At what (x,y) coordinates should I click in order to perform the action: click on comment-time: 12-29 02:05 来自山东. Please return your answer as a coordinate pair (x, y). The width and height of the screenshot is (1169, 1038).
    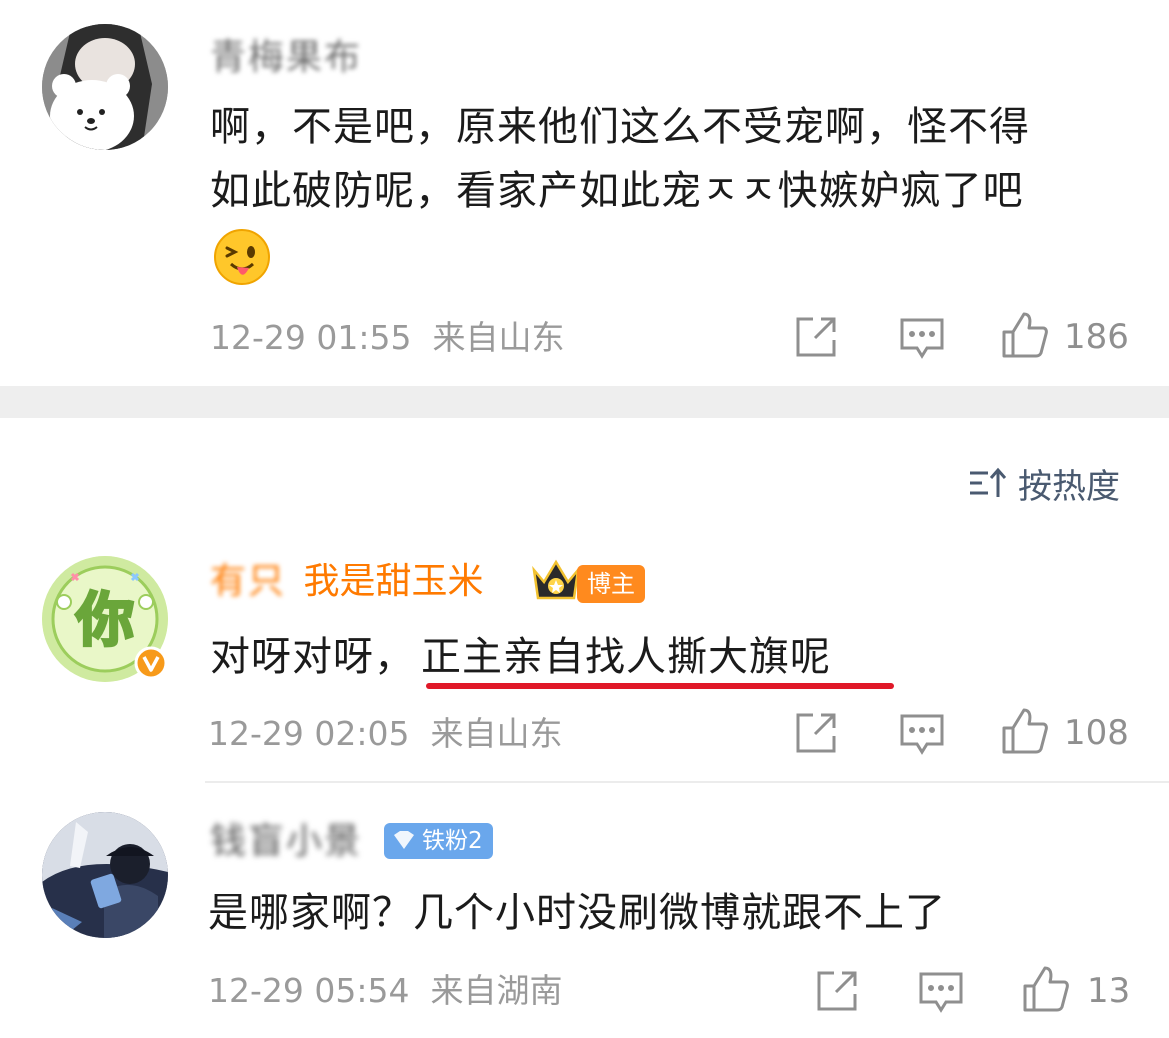
    Looking at the image, I should click on (385, 734).